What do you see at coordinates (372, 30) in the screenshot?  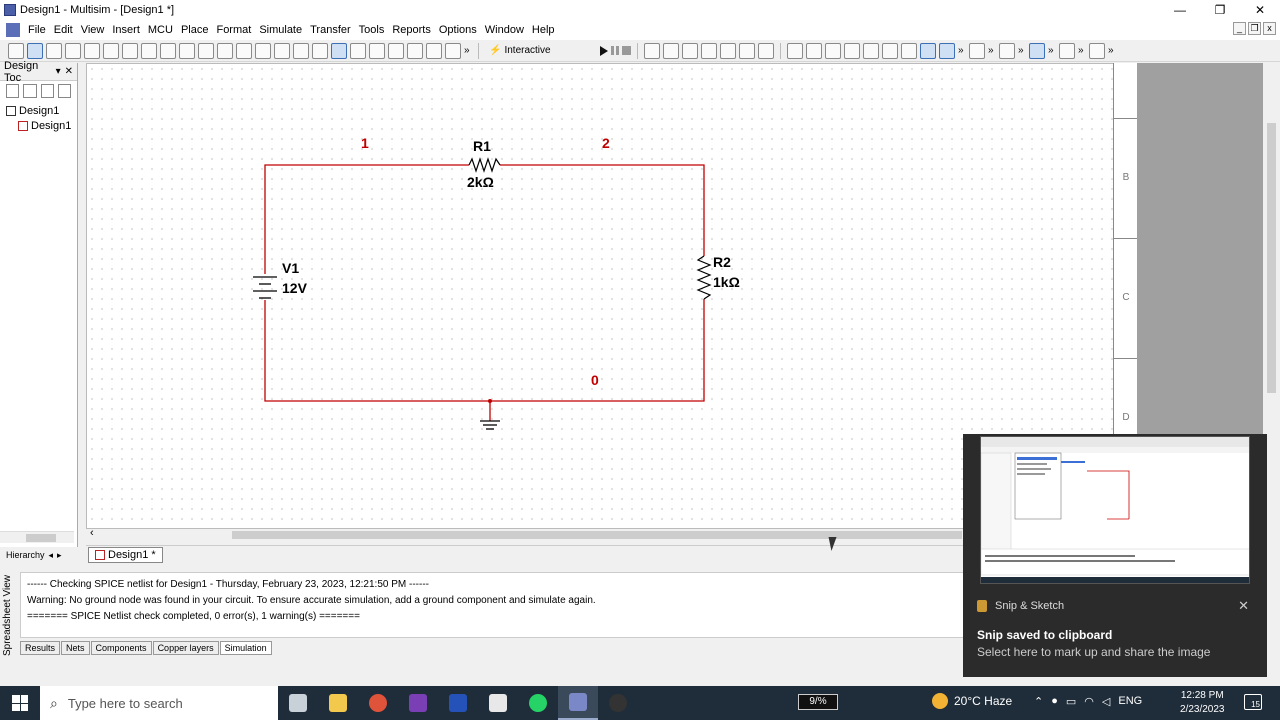 I see `menu-tools: Tools` at bounding box center [372, 30].